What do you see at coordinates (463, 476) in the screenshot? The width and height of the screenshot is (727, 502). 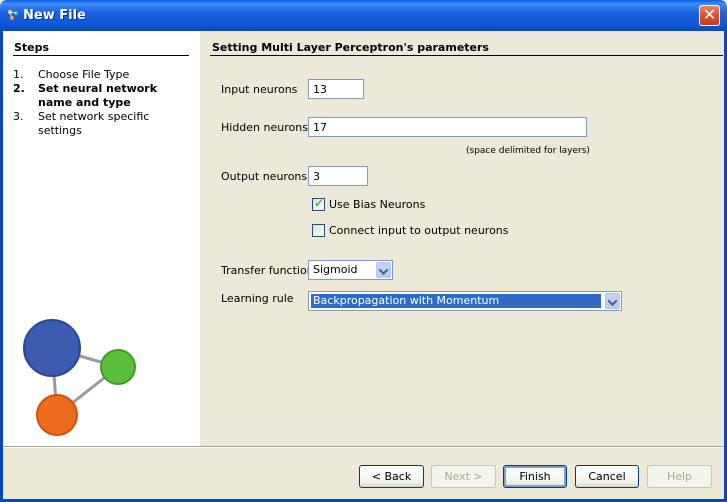 I see `next-button: Next >` at bounding box center [463, 476].